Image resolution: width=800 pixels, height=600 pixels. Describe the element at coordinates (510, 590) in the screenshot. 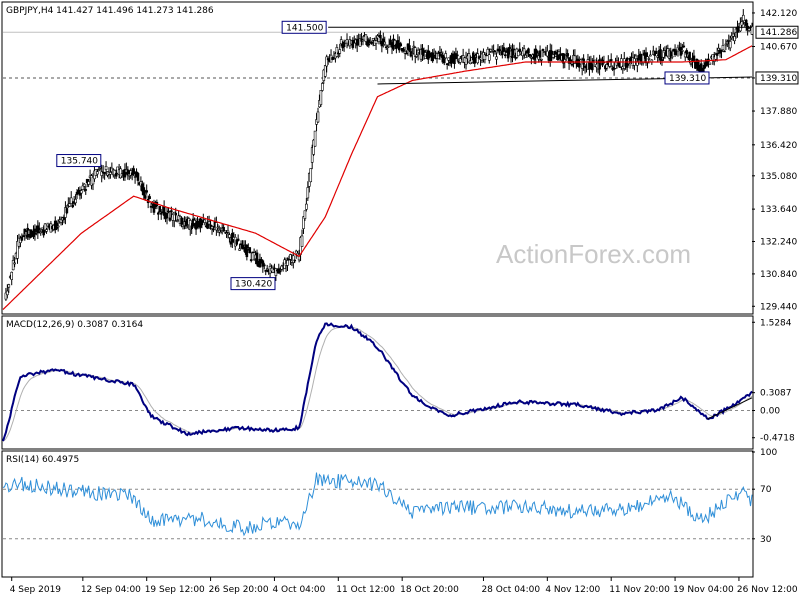

I see `x-axis-label: 28 Oct 04:00` at that location.